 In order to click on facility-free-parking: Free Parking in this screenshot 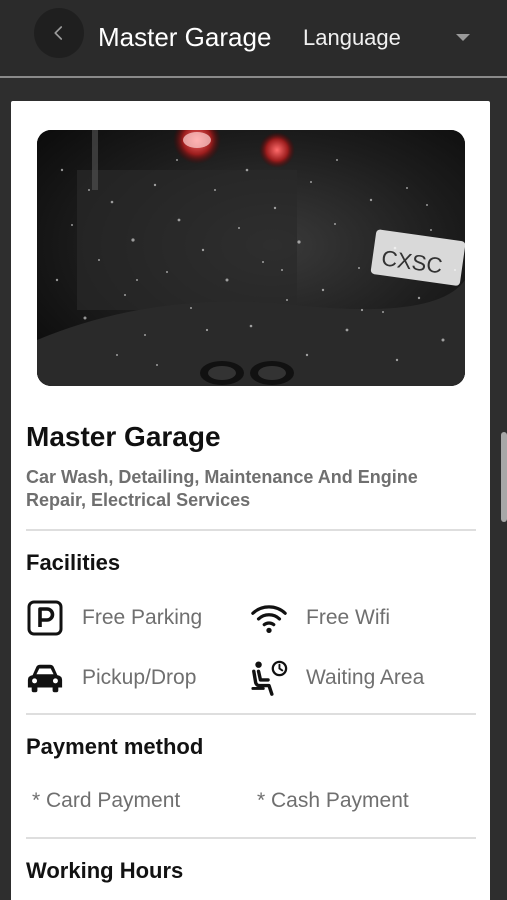, I will do `click(114, 618)`.